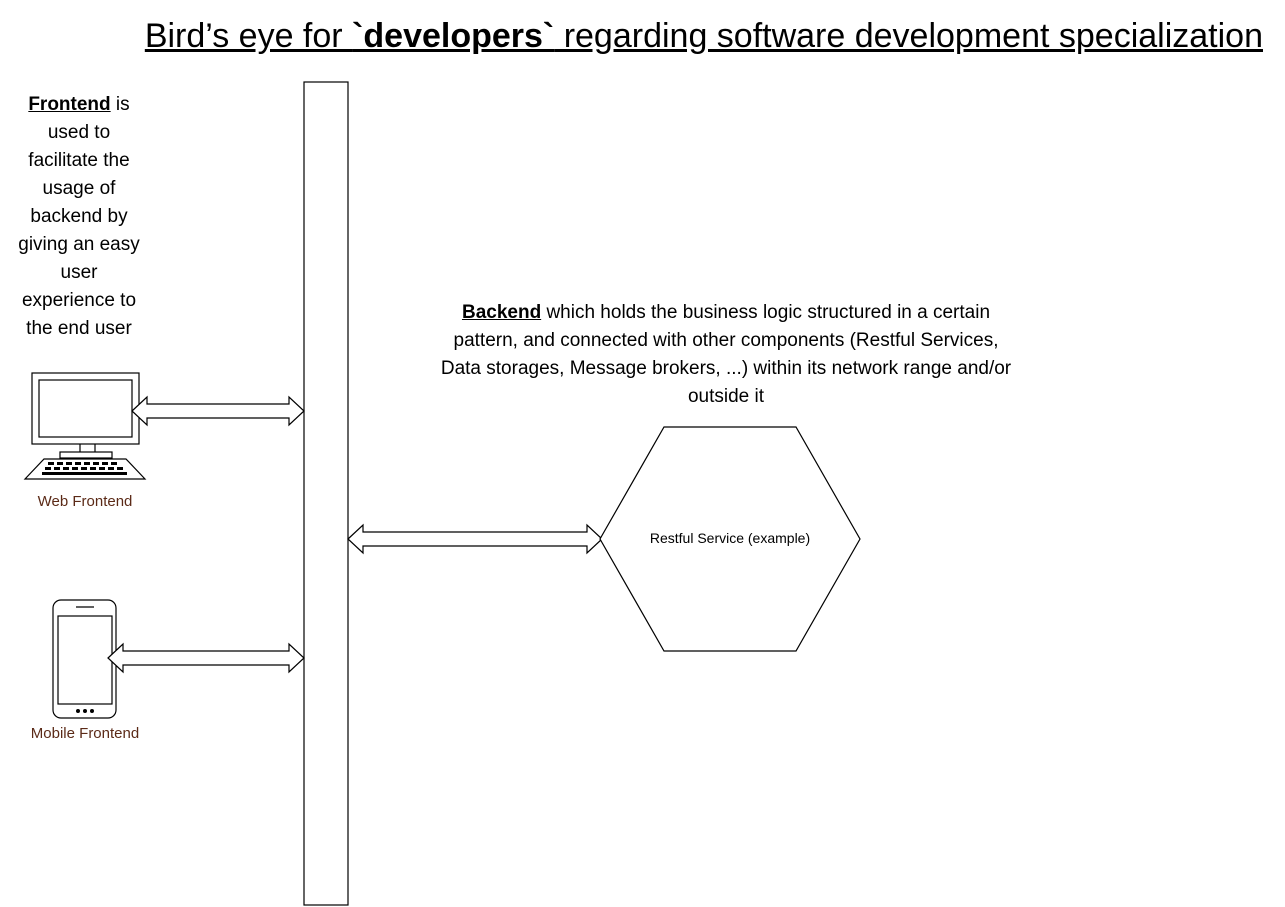 This screenshot has height=907, width=1285. What do you see at coordinates (326, 493) in the screenshot?
I see `backend-bus` at bounding box center [326, 493].